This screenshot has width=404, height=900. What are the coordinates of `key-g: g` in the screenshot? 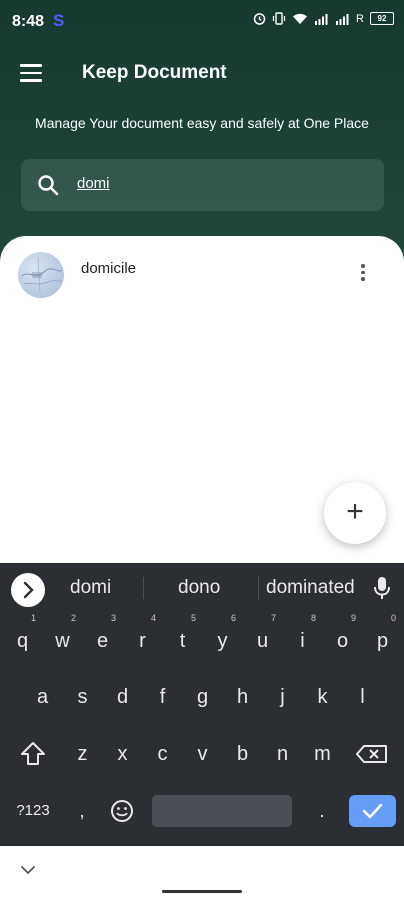 It's located at (202, 697).